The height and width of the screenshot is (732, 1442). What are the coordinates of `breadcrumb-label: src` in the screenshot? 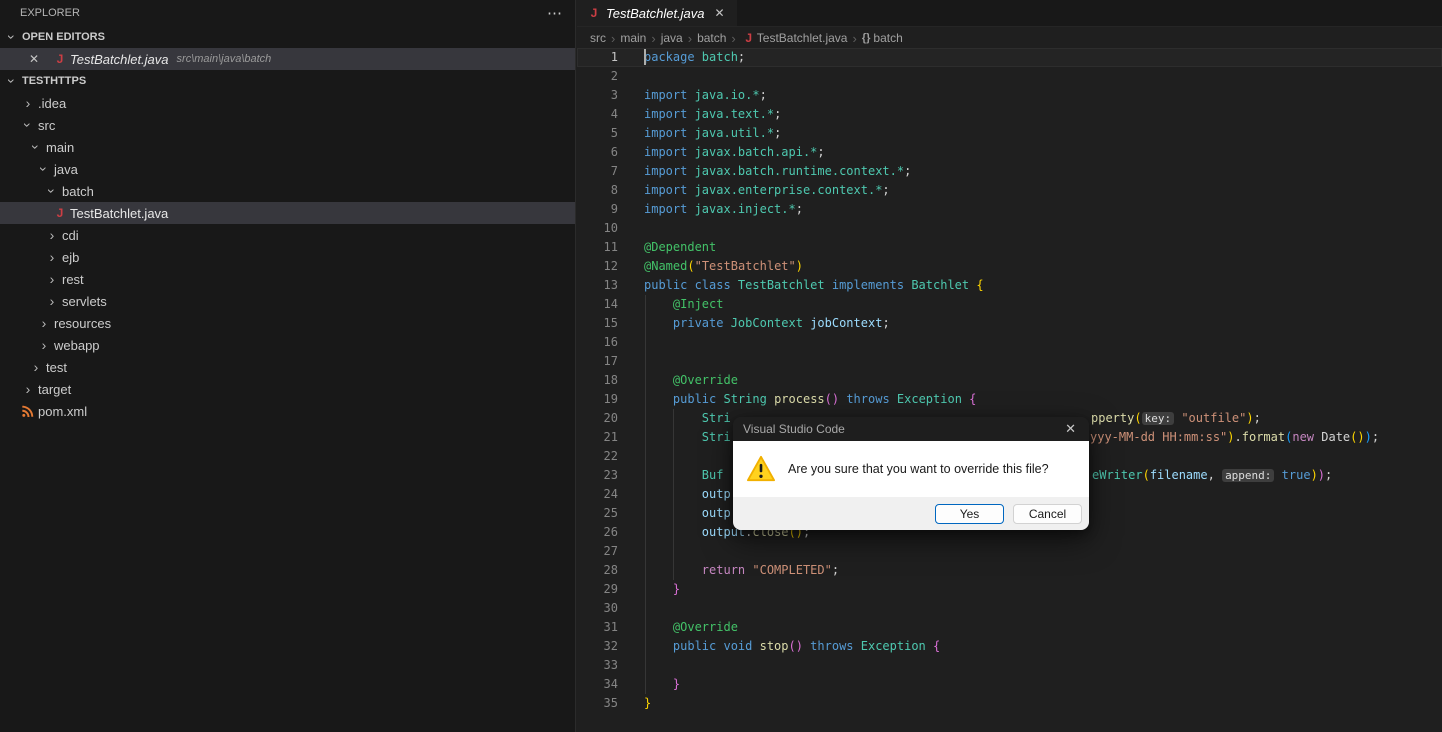 It's located at (598, 38).